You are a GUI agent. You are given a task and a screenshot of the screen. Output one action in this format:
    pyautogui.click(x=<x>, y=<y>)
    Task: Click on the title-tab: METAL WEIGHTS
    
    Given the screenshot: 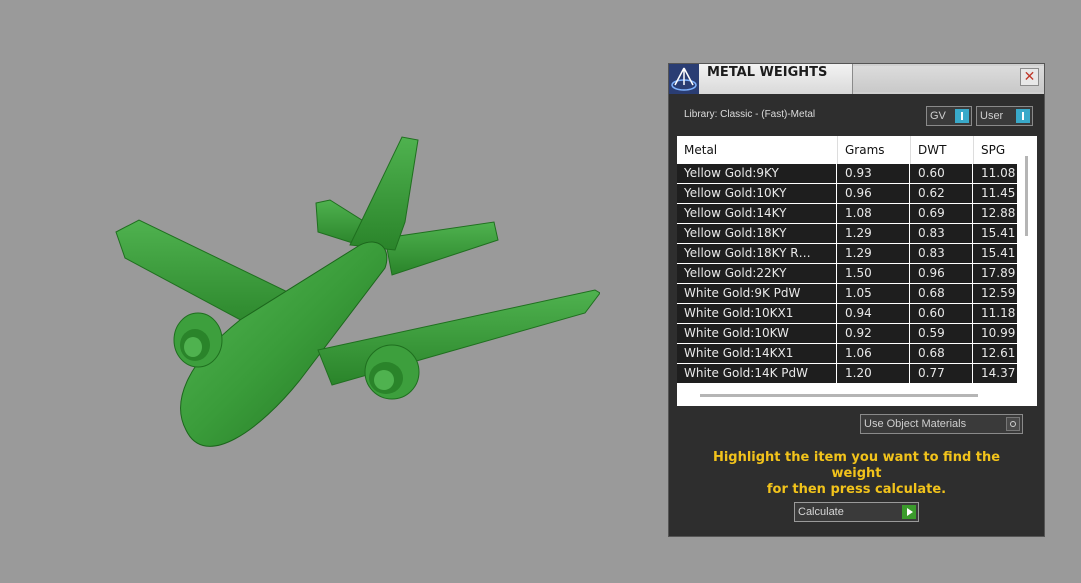 What is the action you would take?
    pyautogui.click(x=761, y=79)
    